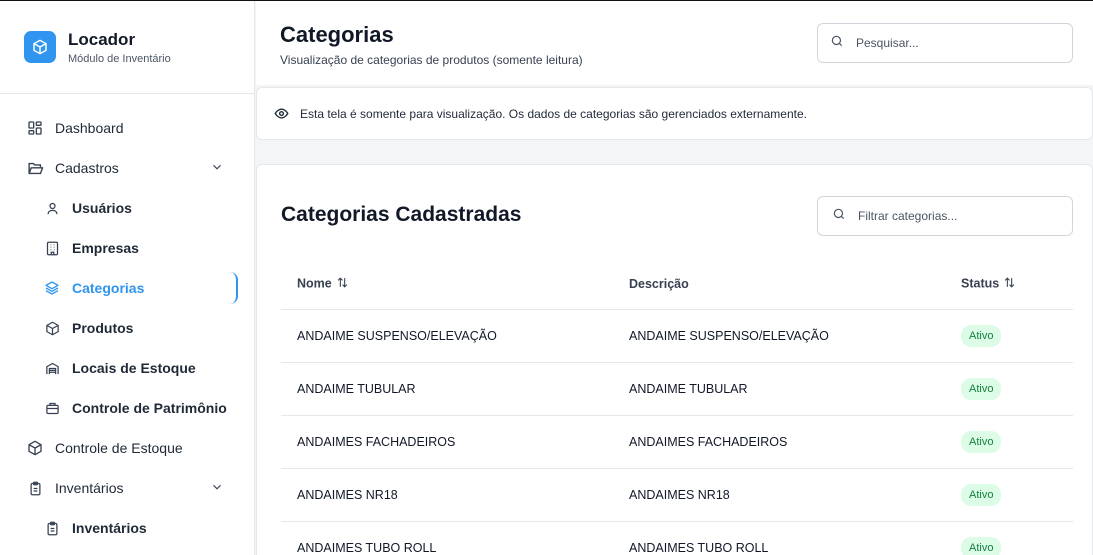  I want to click on sidebar-item-label: Controle de Estoque, so click(119, 448).